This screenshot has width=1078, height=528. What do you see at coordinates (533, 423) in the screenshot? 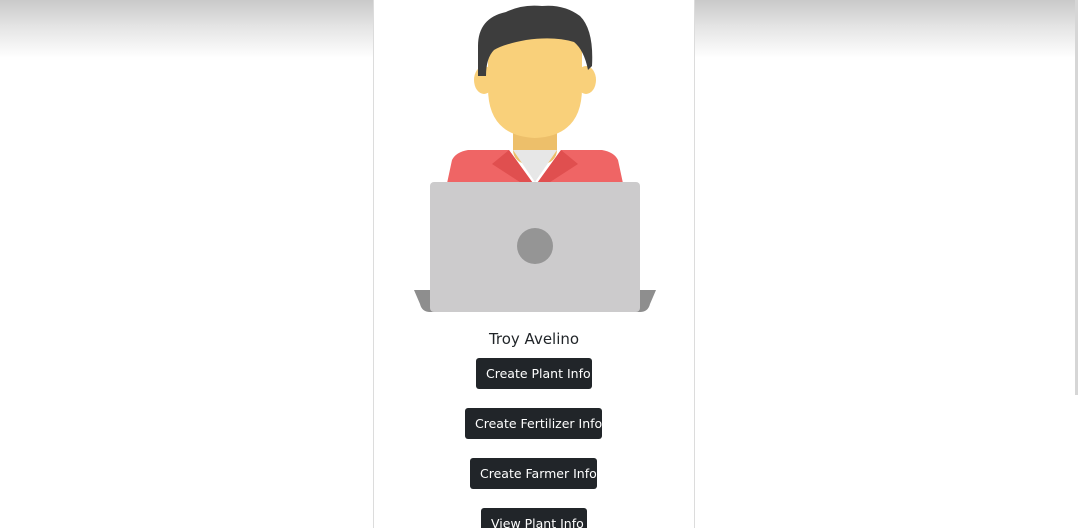
I see `create-fertilizer-info-button: Create Fertilizer Info` at bounding box center [533, 423].